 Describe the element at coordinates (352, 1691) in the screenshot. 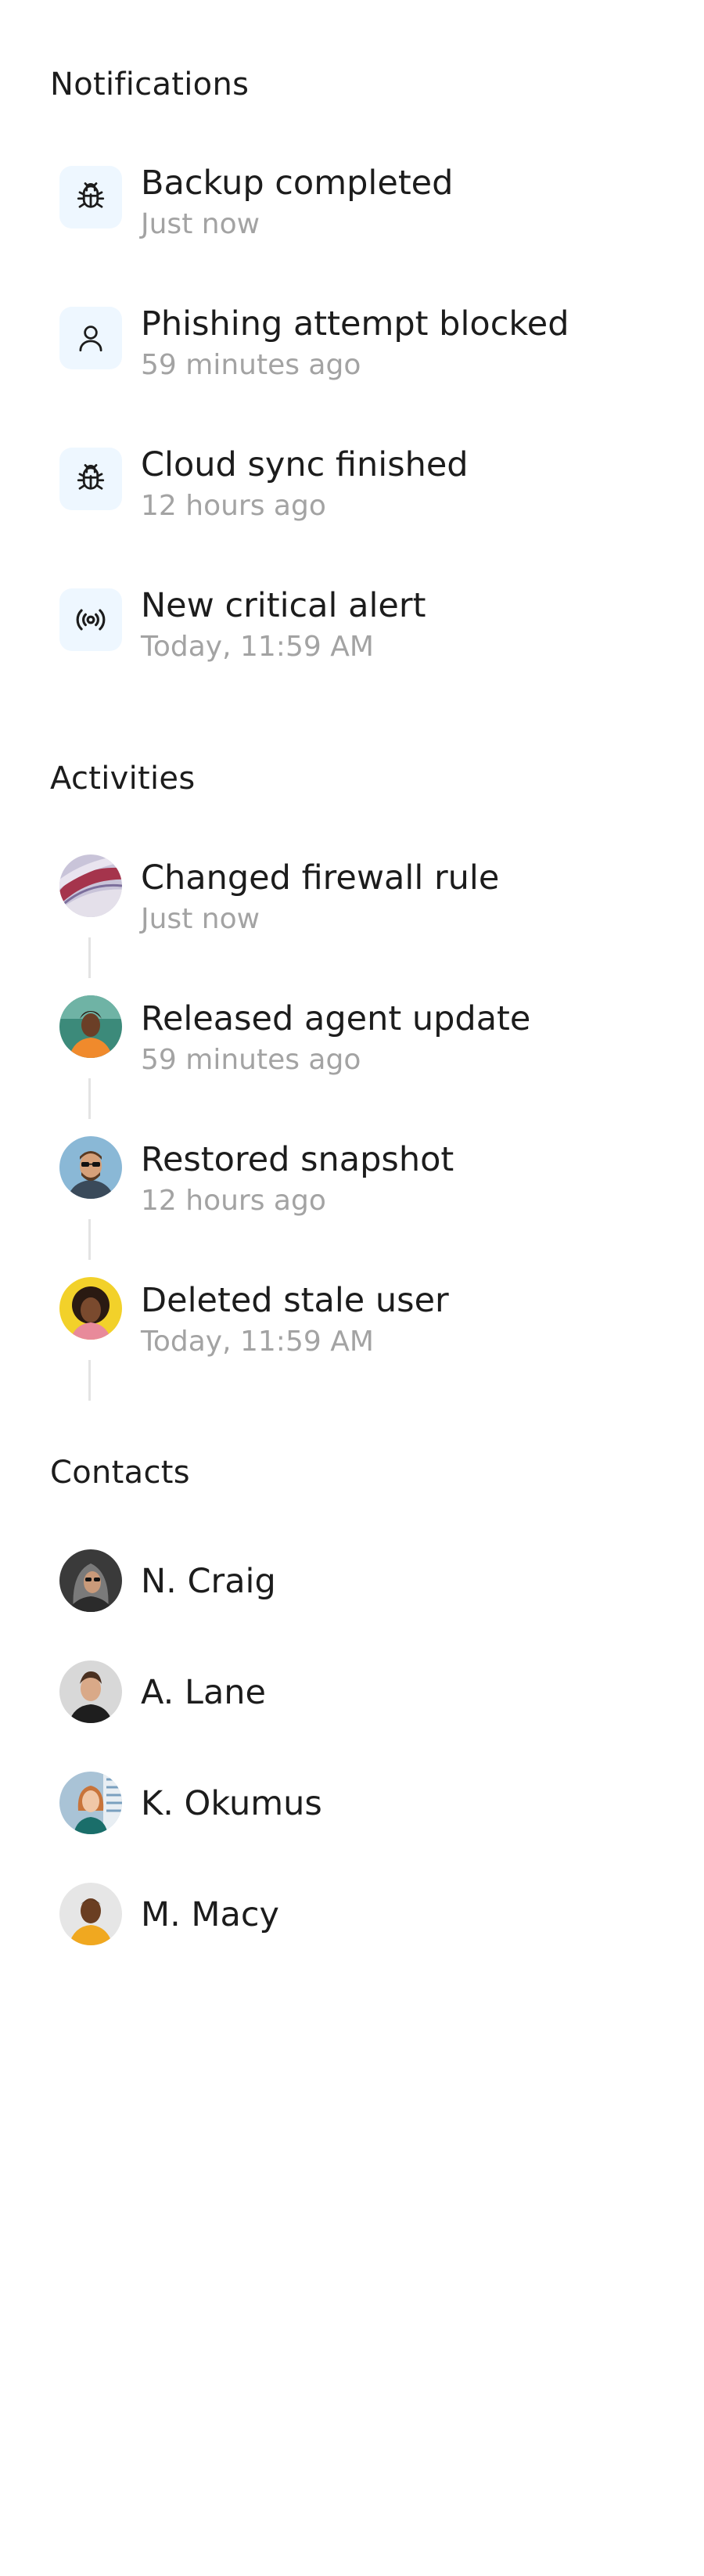

I see `contact-item: A. Lane` at that location.